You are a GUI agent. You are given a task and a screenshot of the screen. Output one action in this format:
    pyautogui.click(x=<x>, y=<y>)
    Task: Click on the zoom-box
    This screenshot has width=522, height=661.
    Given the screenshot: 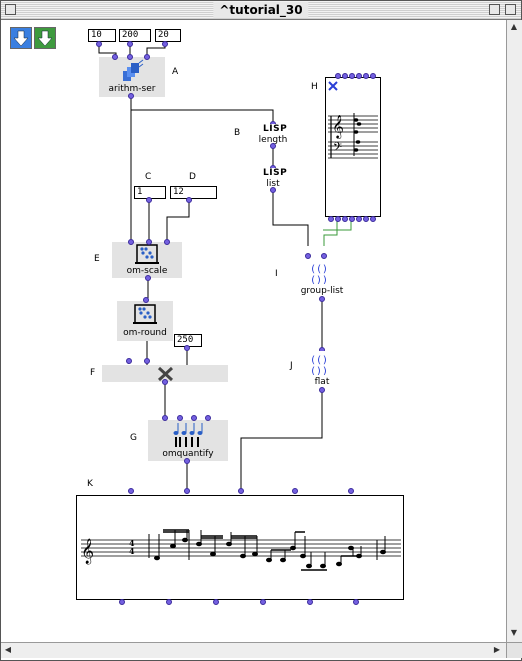 What is the action you would take?
    pyautogui.click(x=494, y=9)
    